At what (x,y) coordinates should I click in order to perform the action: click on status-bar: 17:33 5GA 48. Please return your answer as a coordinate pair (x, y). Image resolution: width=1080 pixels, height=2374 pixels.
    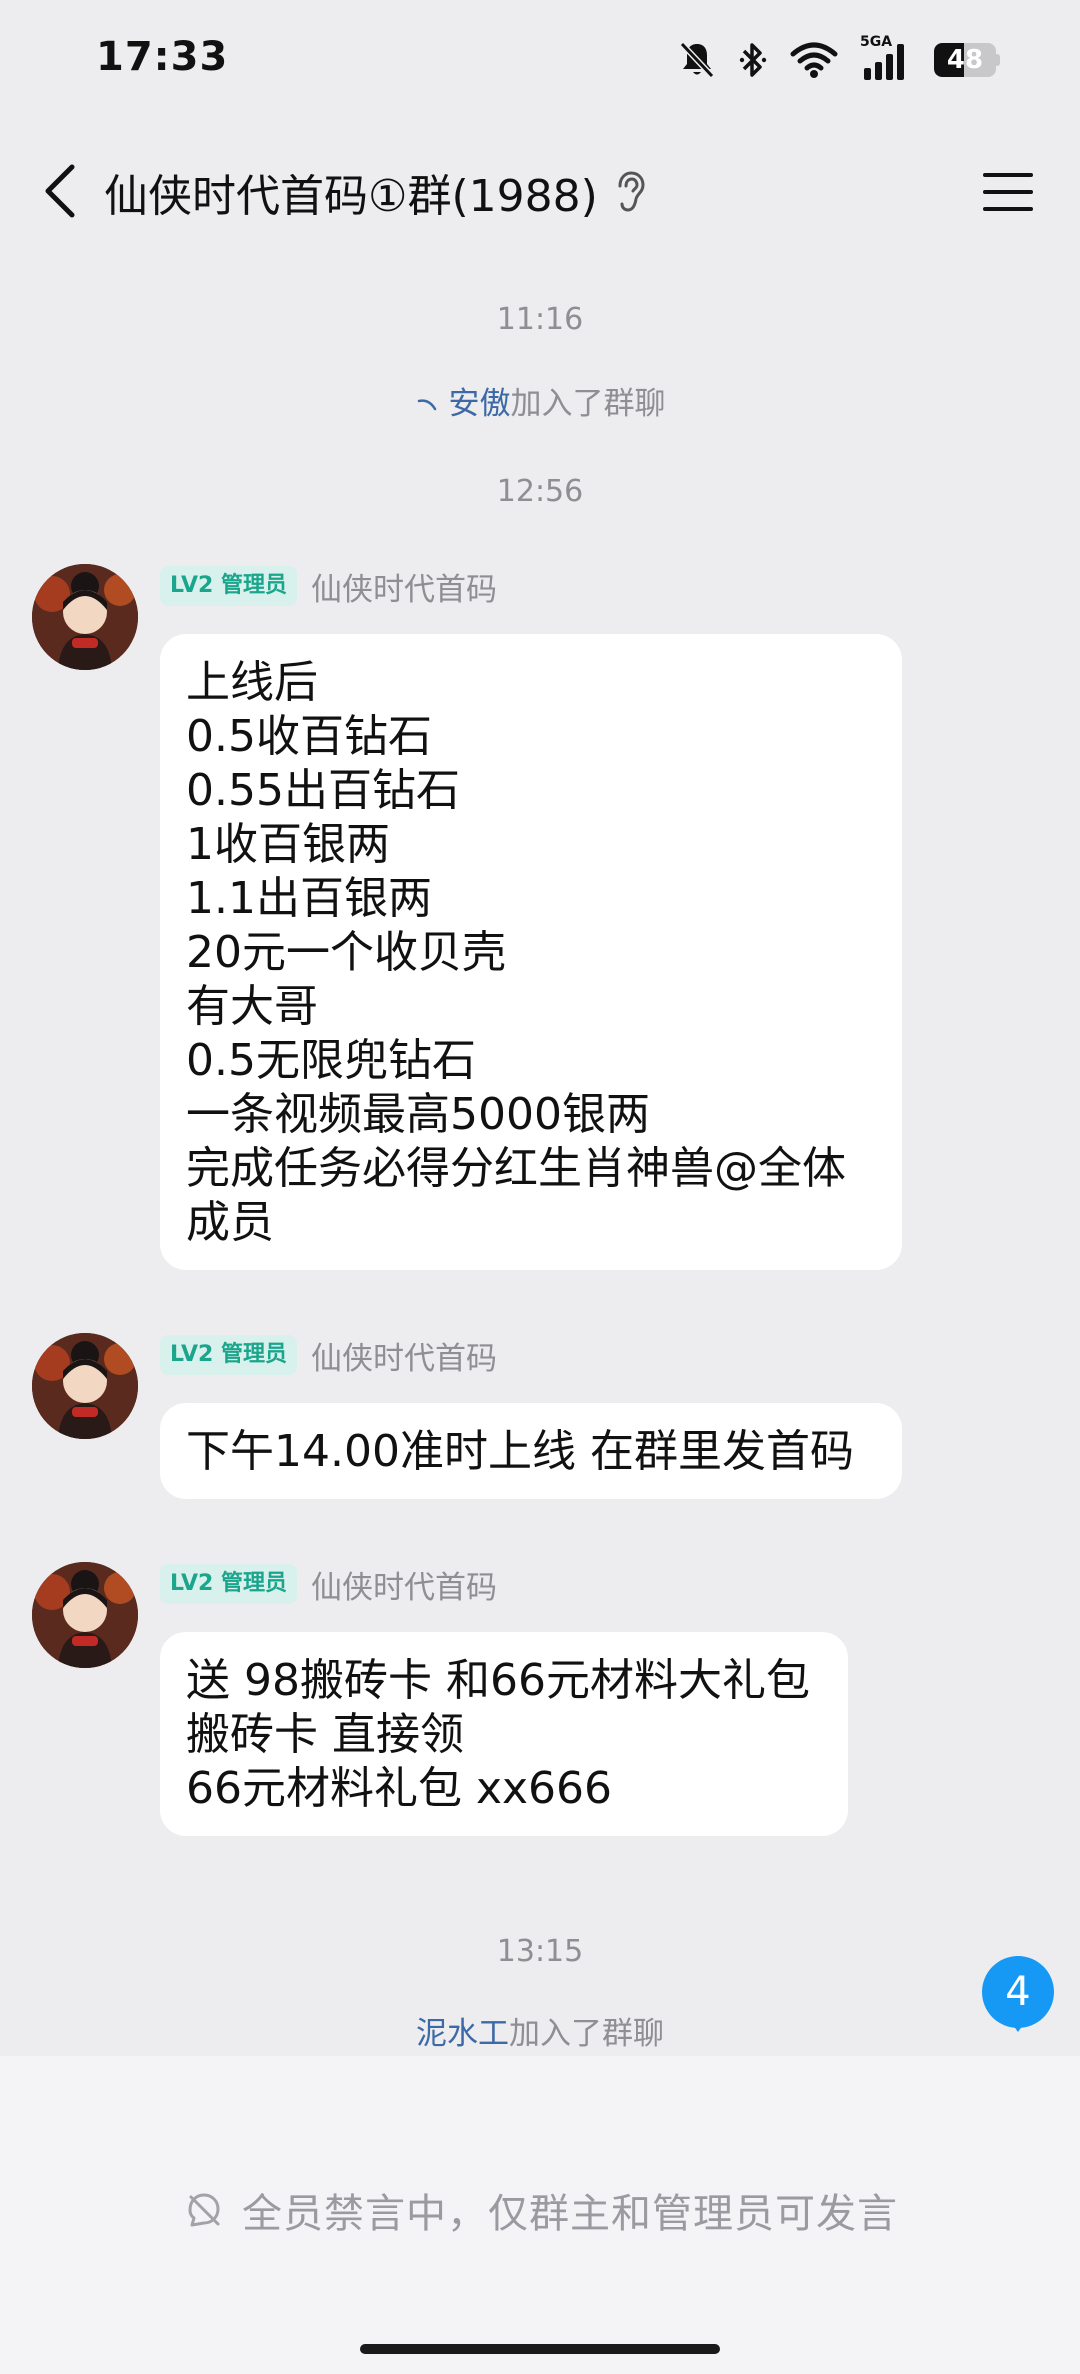
    Looking at the image, I should click on (540, 60).